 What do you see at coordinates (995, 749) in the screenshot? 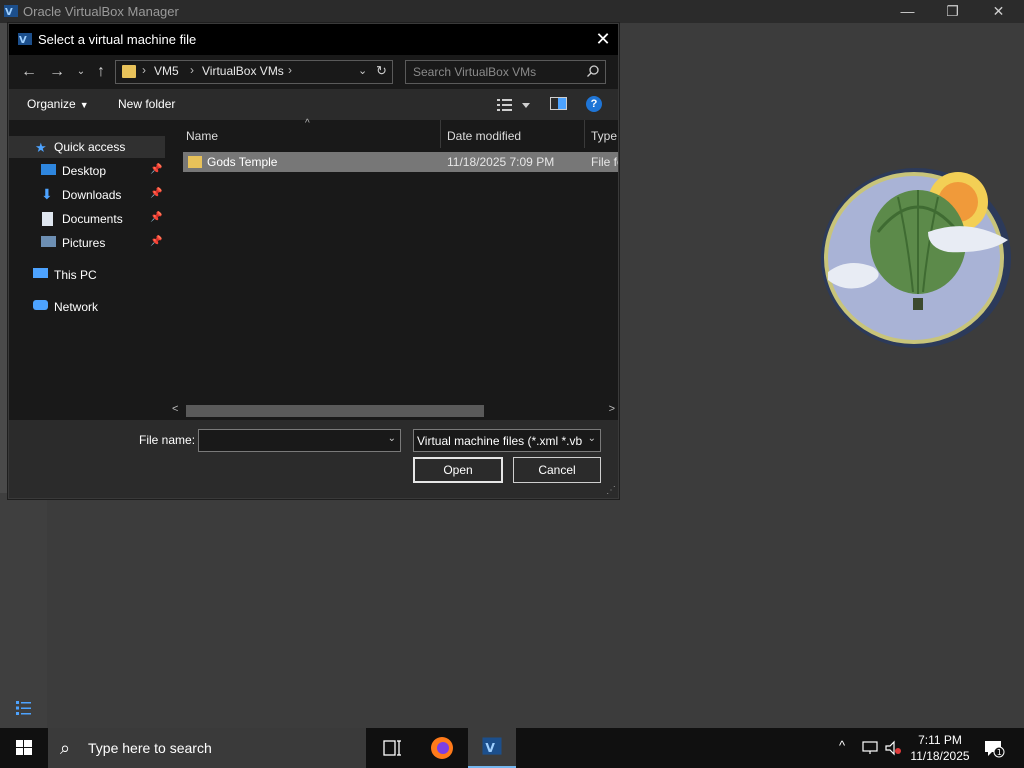
I see `notification-center-icon: 1` at bounding box center [995, 749].